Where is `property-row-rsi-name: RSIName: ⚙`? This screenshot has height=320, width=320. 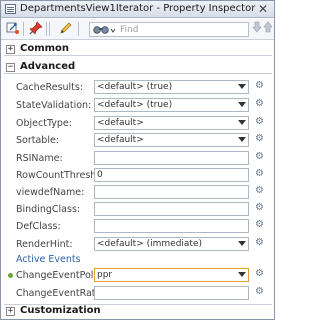
property-row-rsi-name: RSIName: ⚙ is located at coordinates (137, 159).